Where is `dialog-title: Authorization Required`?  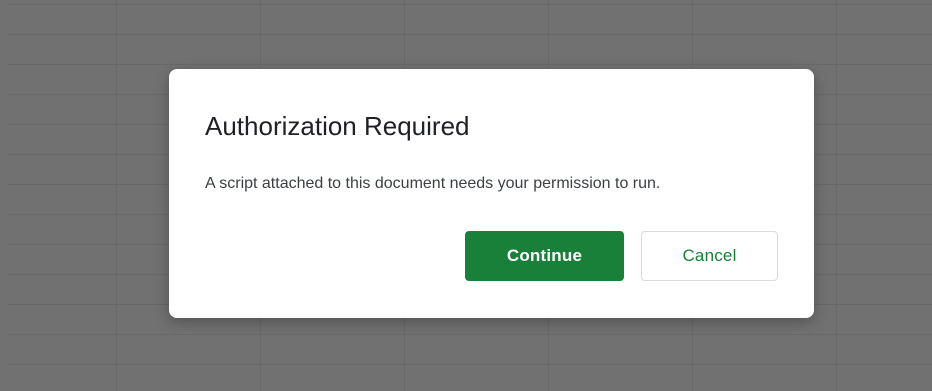
dialog-title: Authorization Required is located at coordinates (337, 126).